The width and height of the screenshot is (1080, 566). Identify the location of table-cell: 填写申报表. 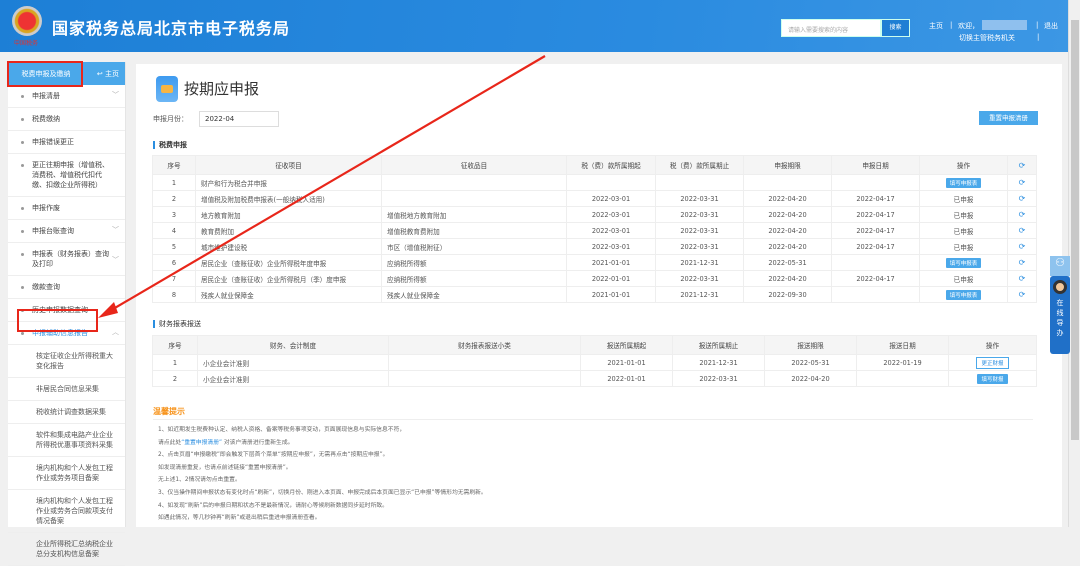
(963, 182).